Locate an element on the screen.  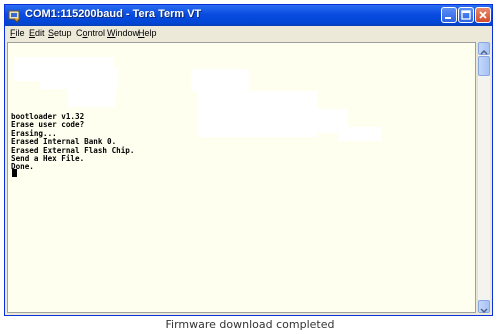
close-button is located at coordinates (483, 15).